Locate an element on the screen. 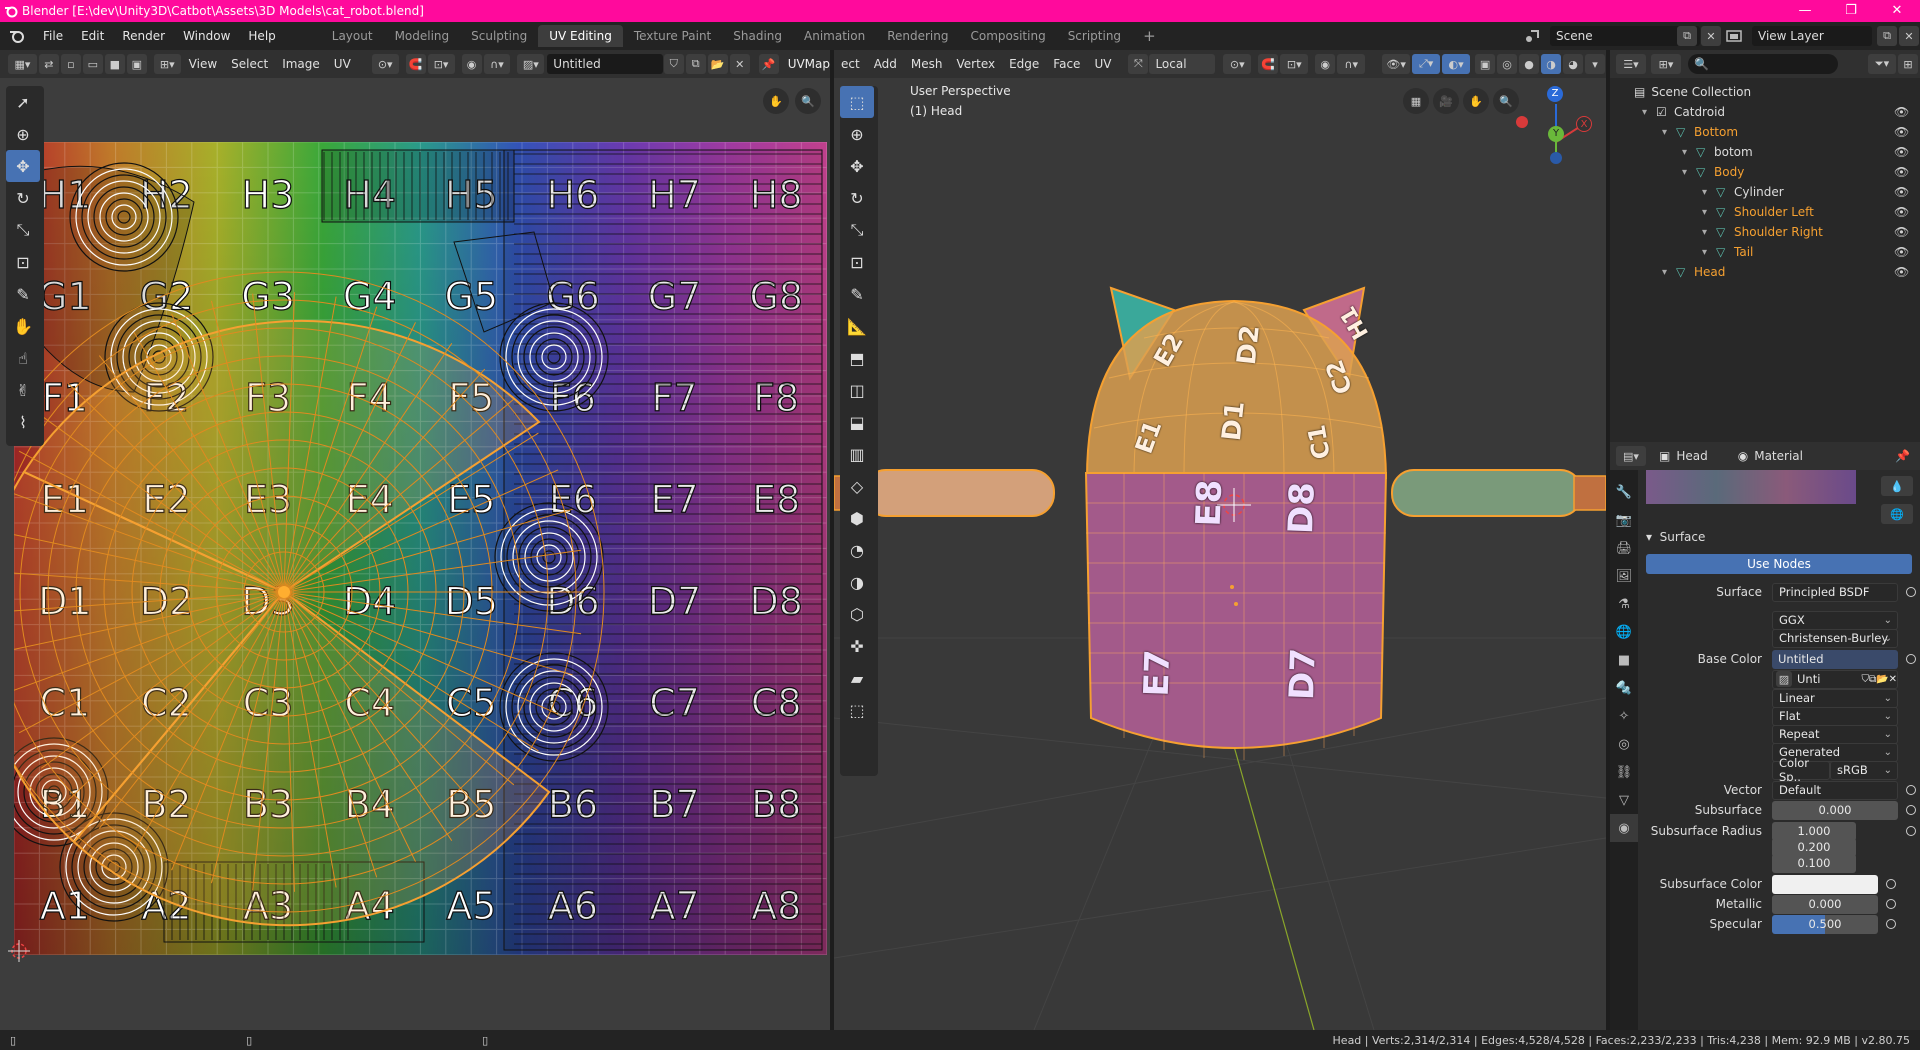 Image resolution: width=1920 pixels, height=1050 pixels. pivot-icon: ⊙▾ is located at coordinates (385, 64).